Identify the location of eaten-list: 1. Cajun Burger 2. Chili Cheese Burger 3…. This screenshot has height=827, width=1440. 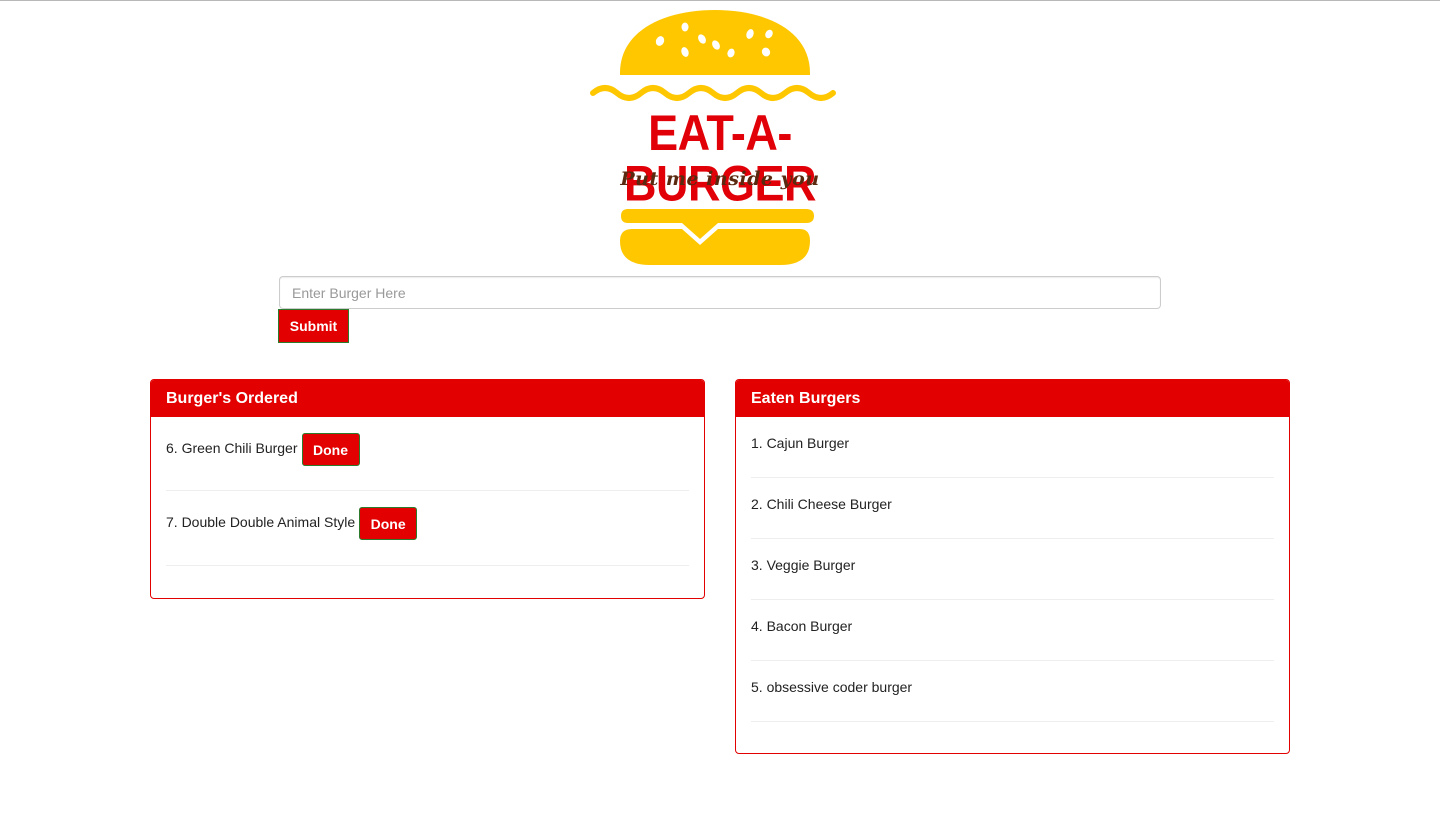
(1012, 569).